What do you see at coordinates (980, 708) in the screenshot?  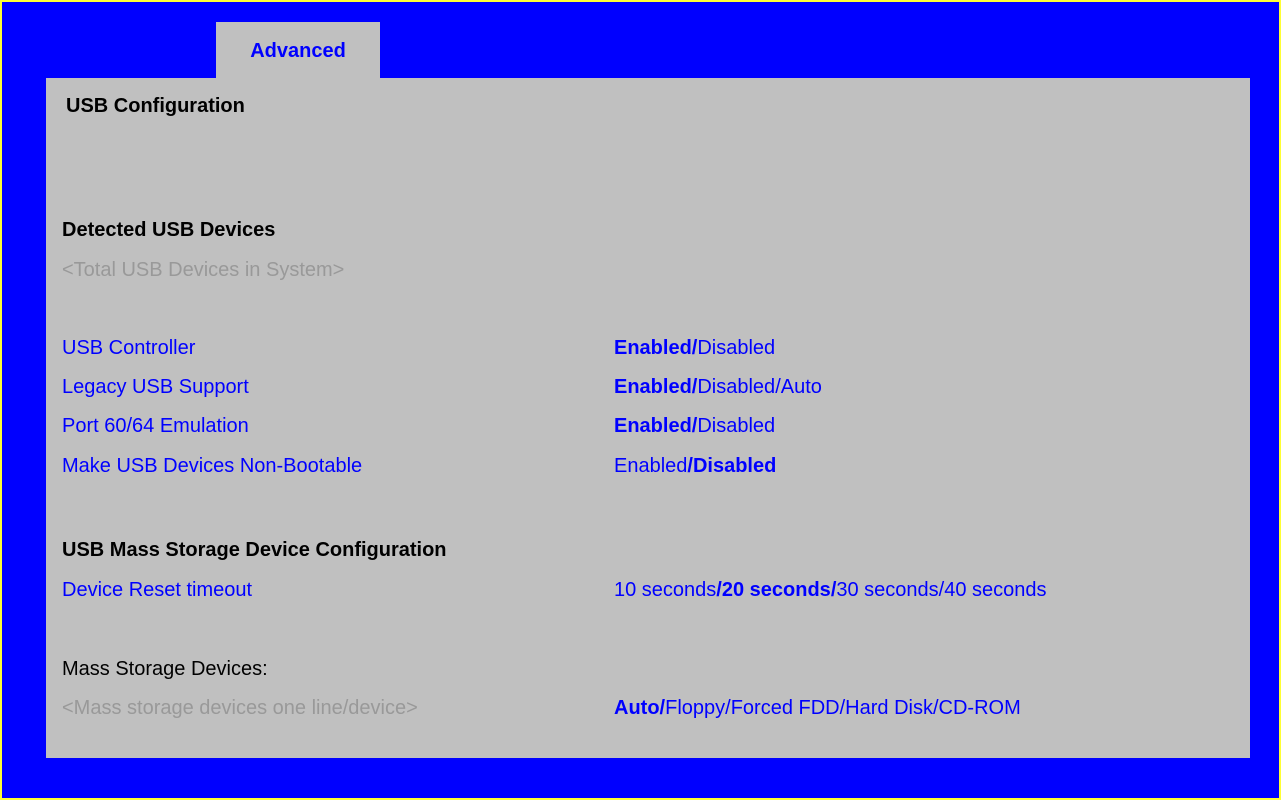 I see `option-cd-rom: CD-ROM` at bounding box center [980, 708].